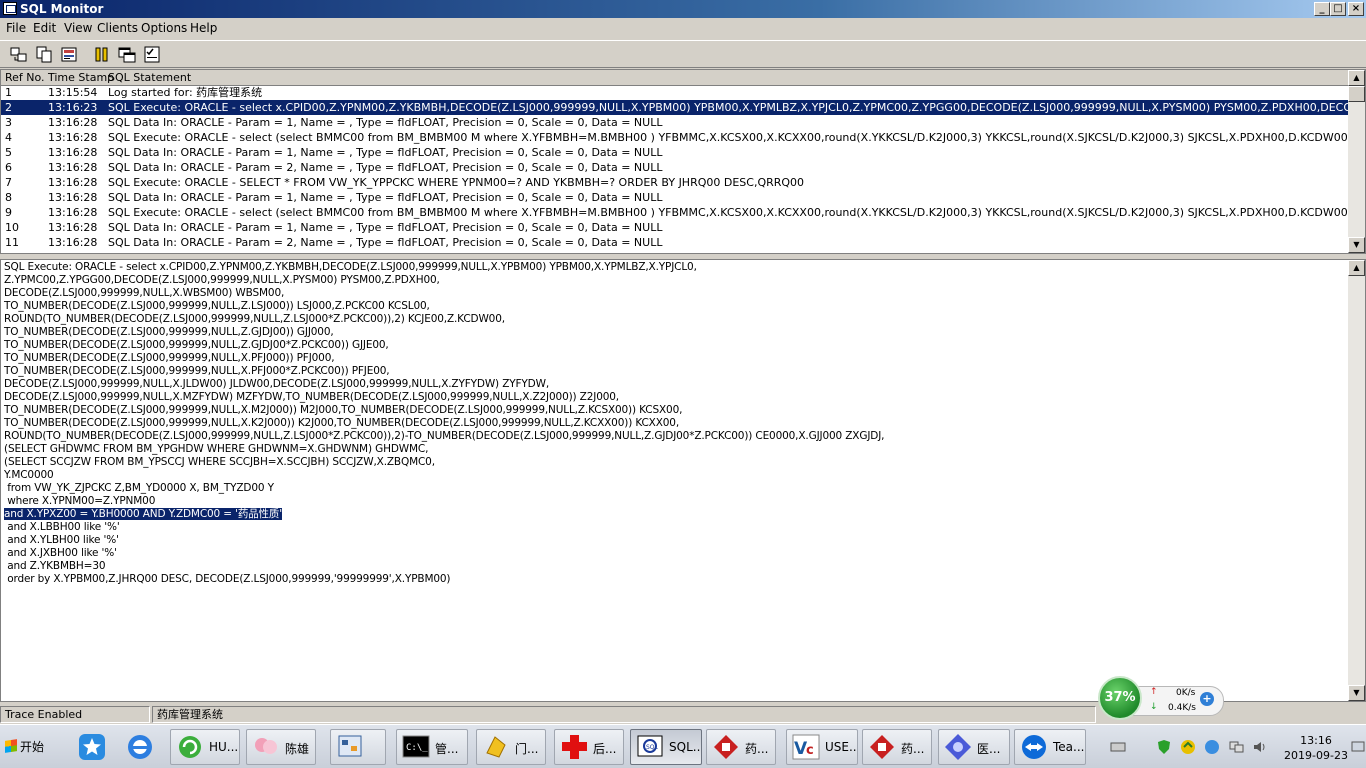  I want to click on column-ref-no: Ref No., so click(25, 77).